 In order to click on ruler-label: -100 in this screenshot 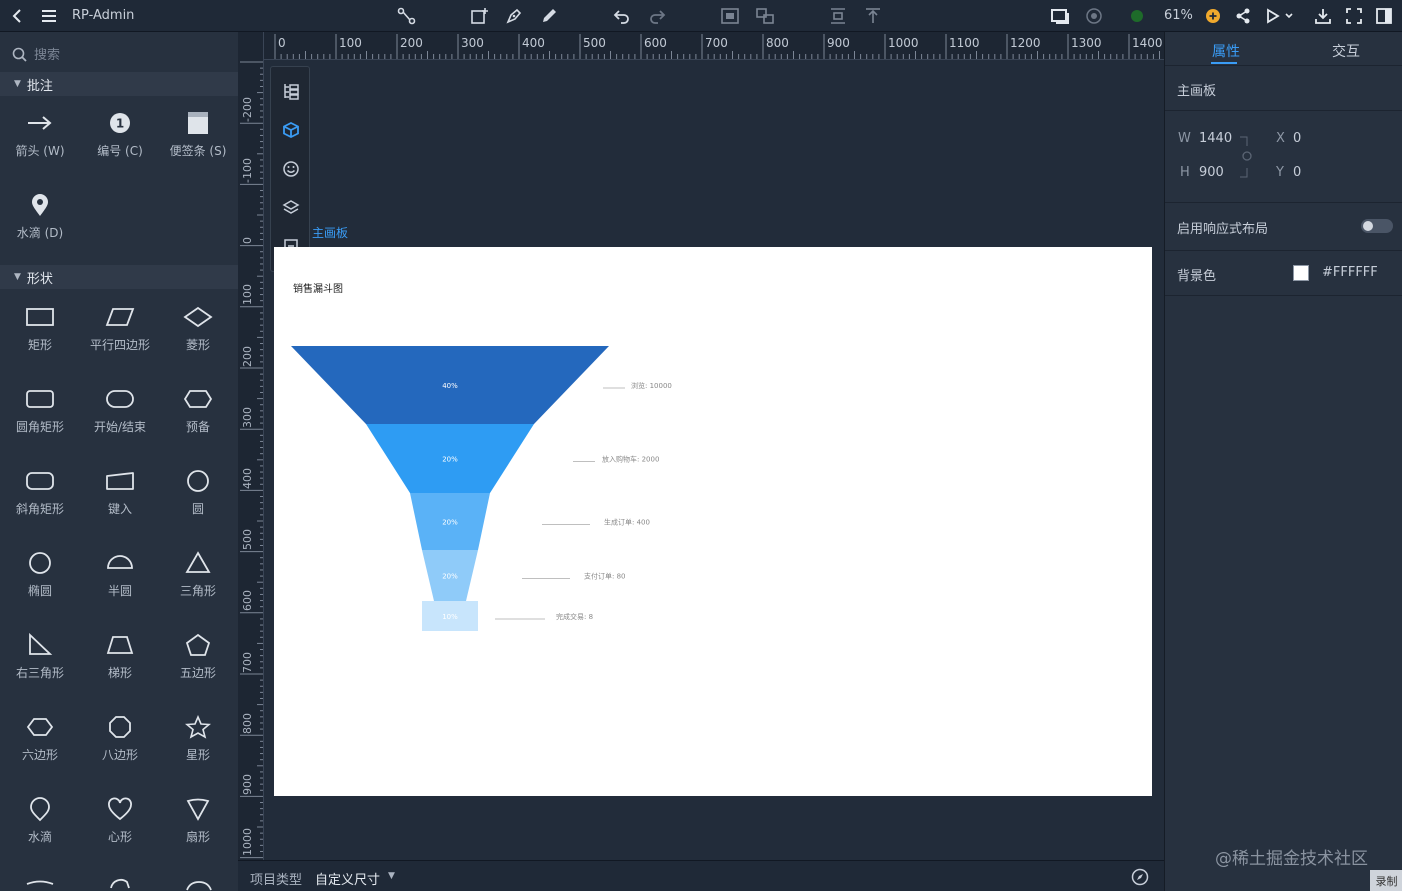, I will do `click(247, 170)`.